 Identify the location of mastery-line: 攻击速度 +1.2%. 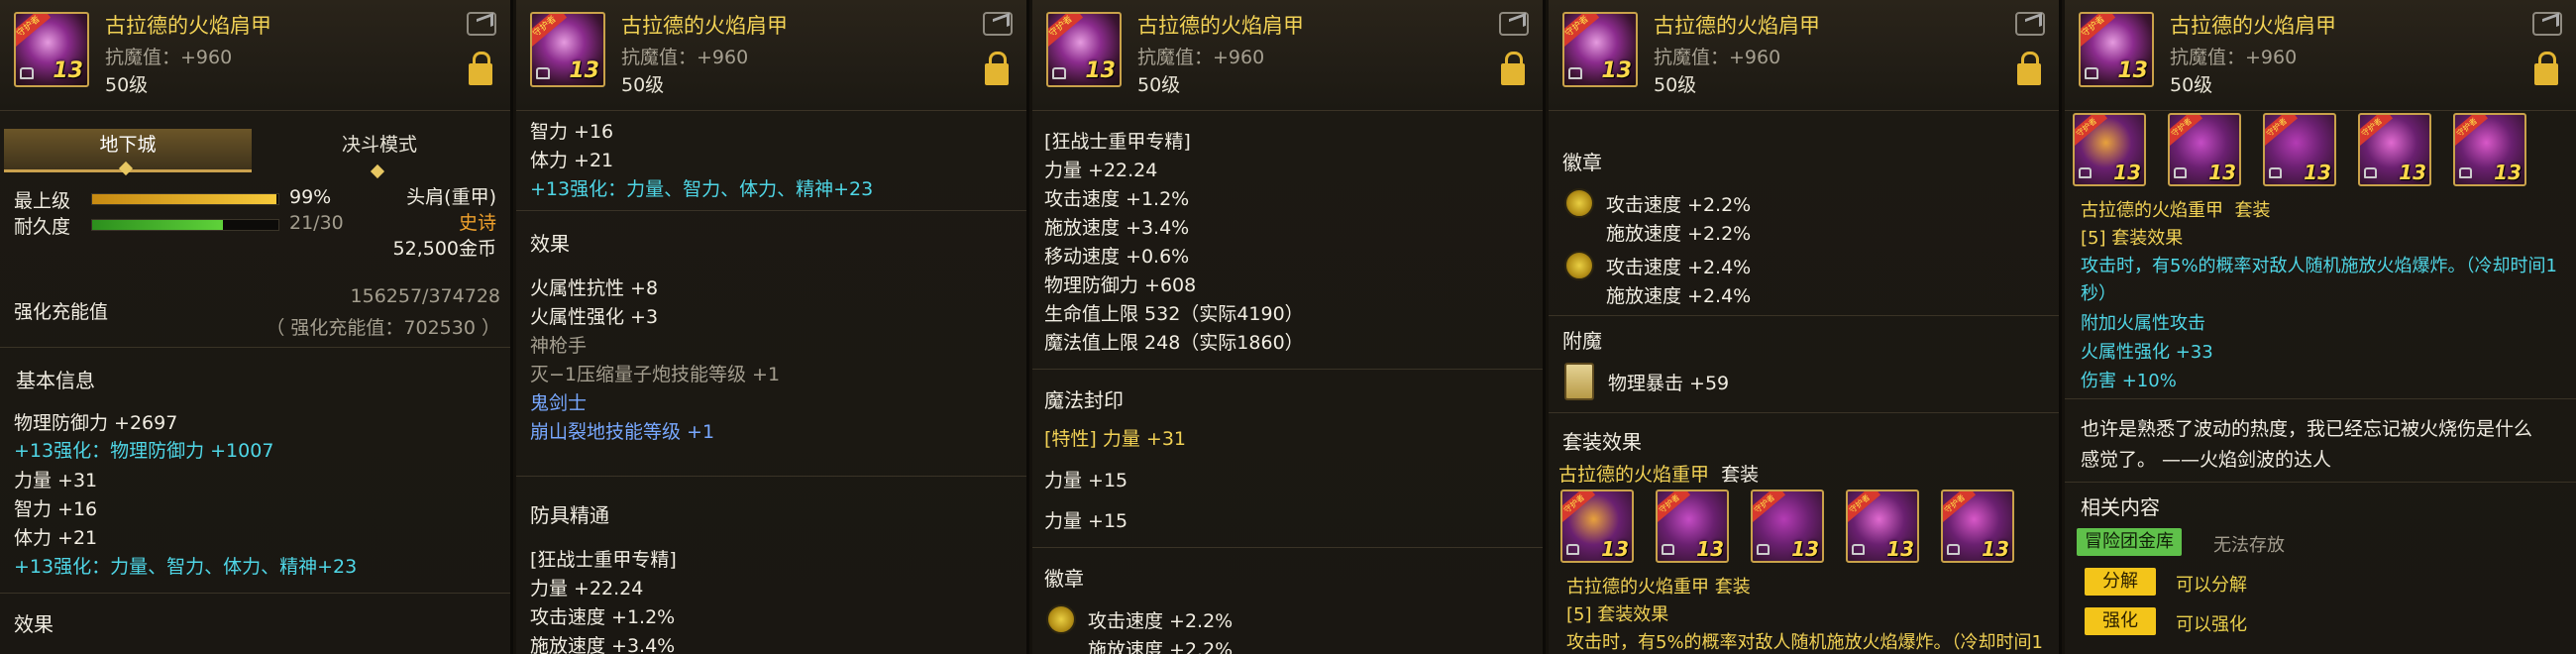
(603, 617).